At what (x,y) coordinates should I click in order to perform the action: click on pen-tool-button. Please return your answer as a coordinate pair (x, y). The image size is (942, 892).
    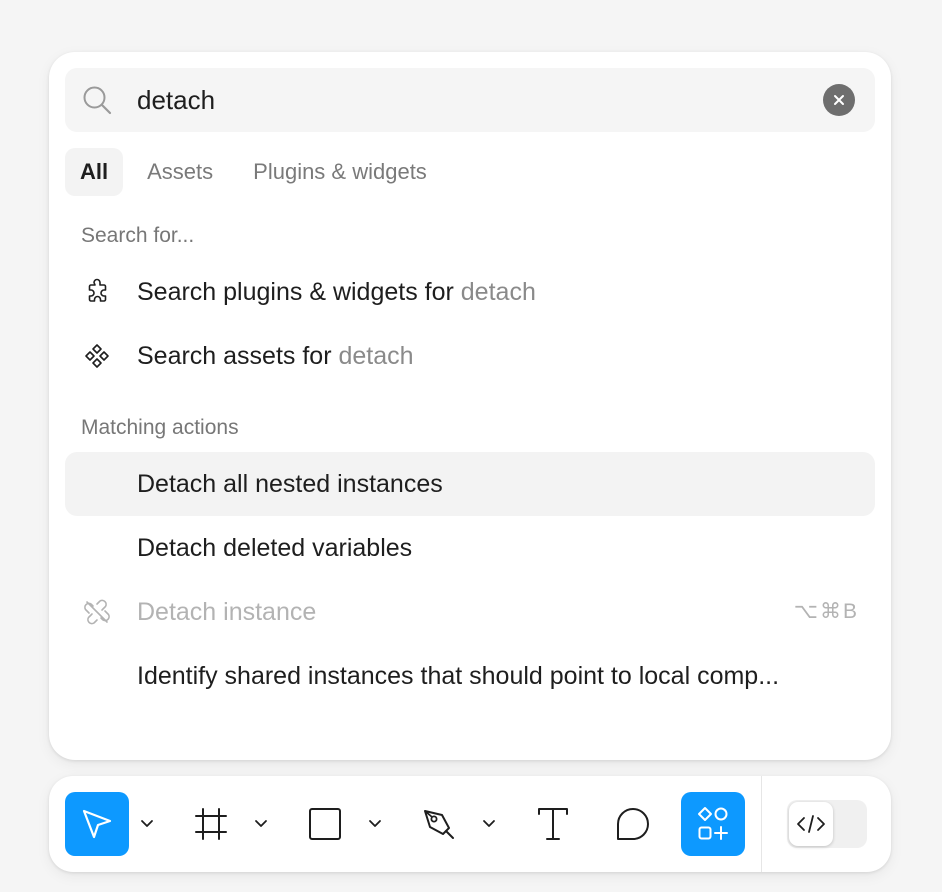
    Looking at the image, I should click on (439, 824).